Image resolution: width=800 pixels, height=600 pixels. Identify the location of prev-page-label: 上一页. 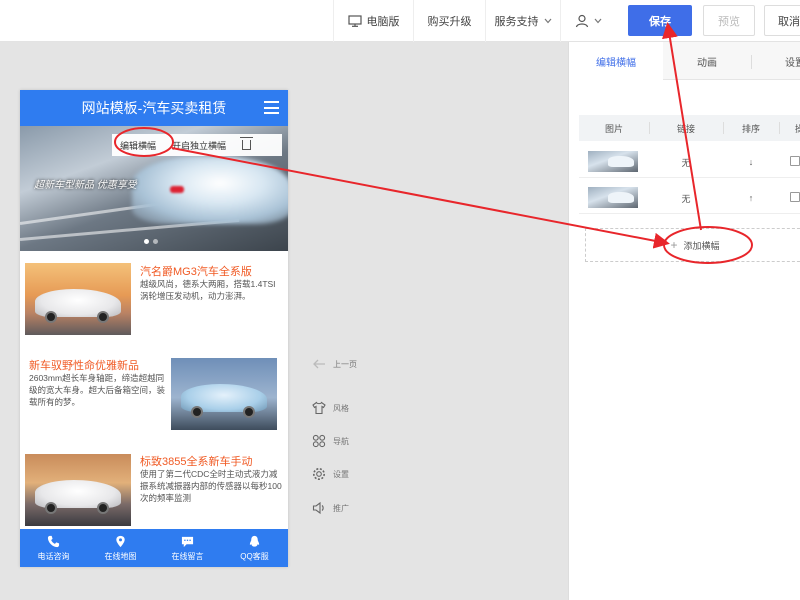
(345, 364).